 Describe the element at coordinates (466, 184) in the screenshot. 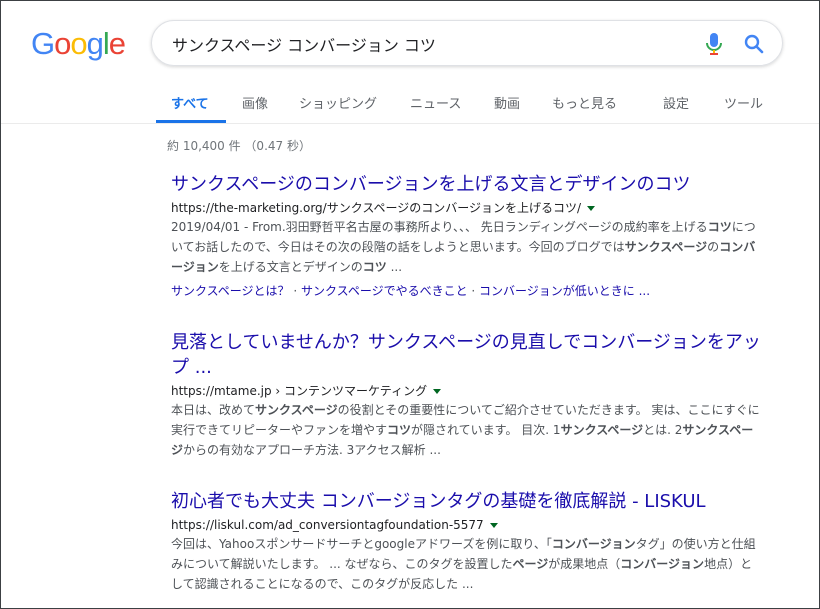

I see `result-title-link: サンクスページのコンバージョンを上げる文言とデザインのコツ` at that location.